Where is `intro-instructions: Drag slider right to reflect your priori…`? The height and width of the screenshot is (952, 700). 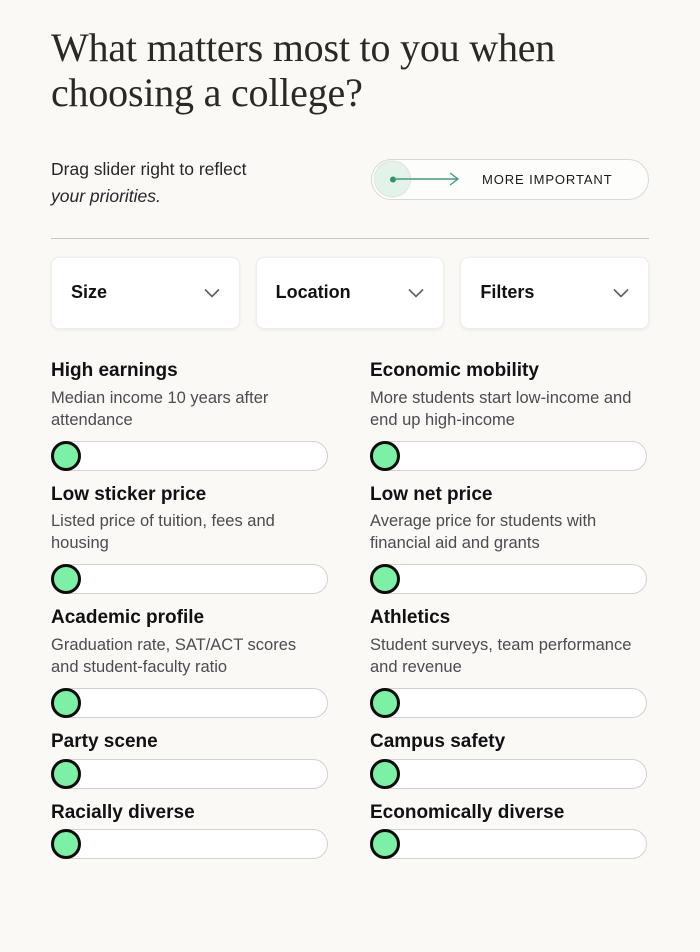 intro-instructions: Drag slider right to reflect your priori… is located at coordinates (149, 182).